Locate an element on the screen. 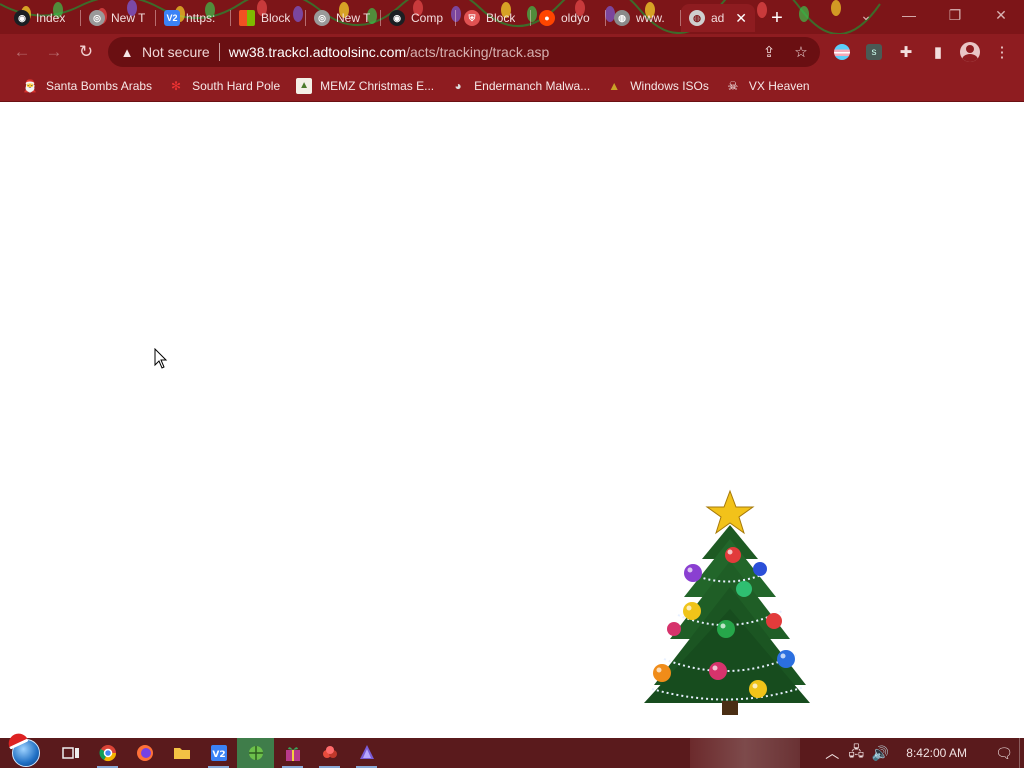 Image resolution: width=1024 pixels, height=768 pixels. address-bar-actions: ⇪ ☆ is located at coordinates (785, 52).